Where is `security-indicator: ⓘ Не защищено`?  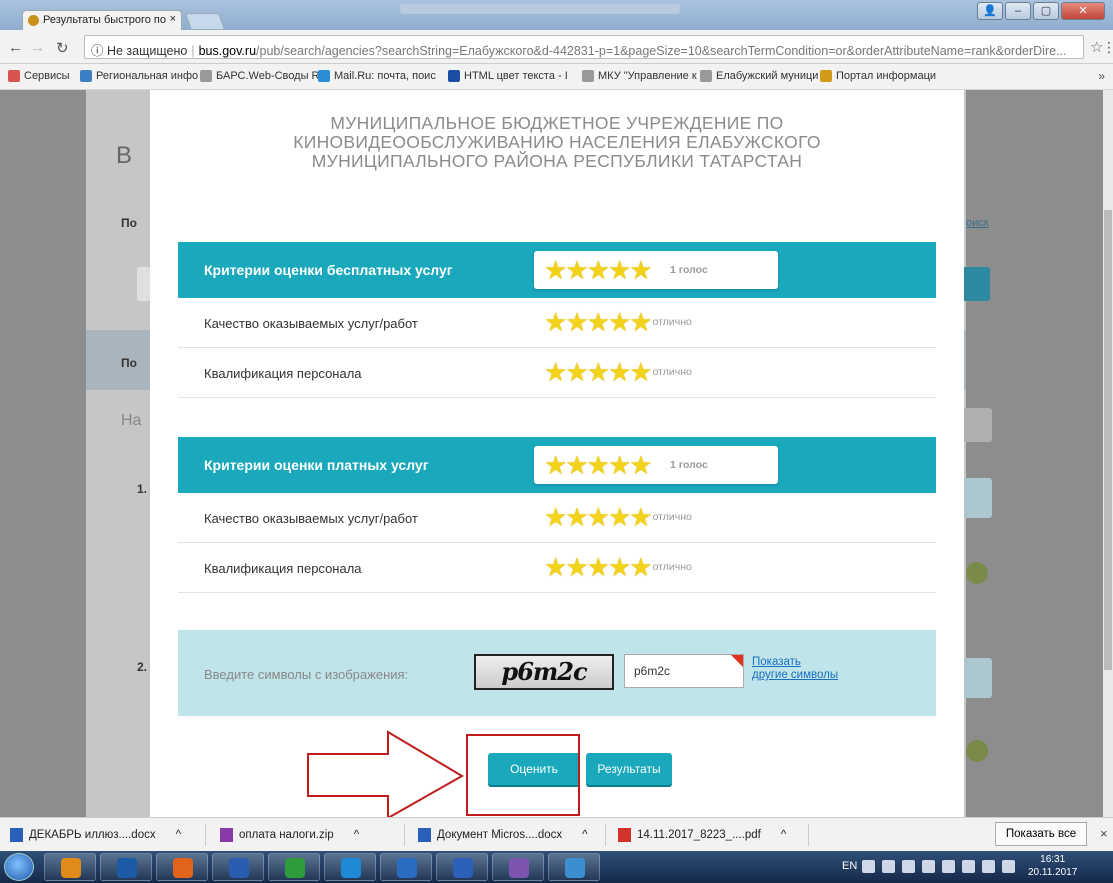
security-indicator: ⓘ Не защищено is located at coordinates (139, 51).